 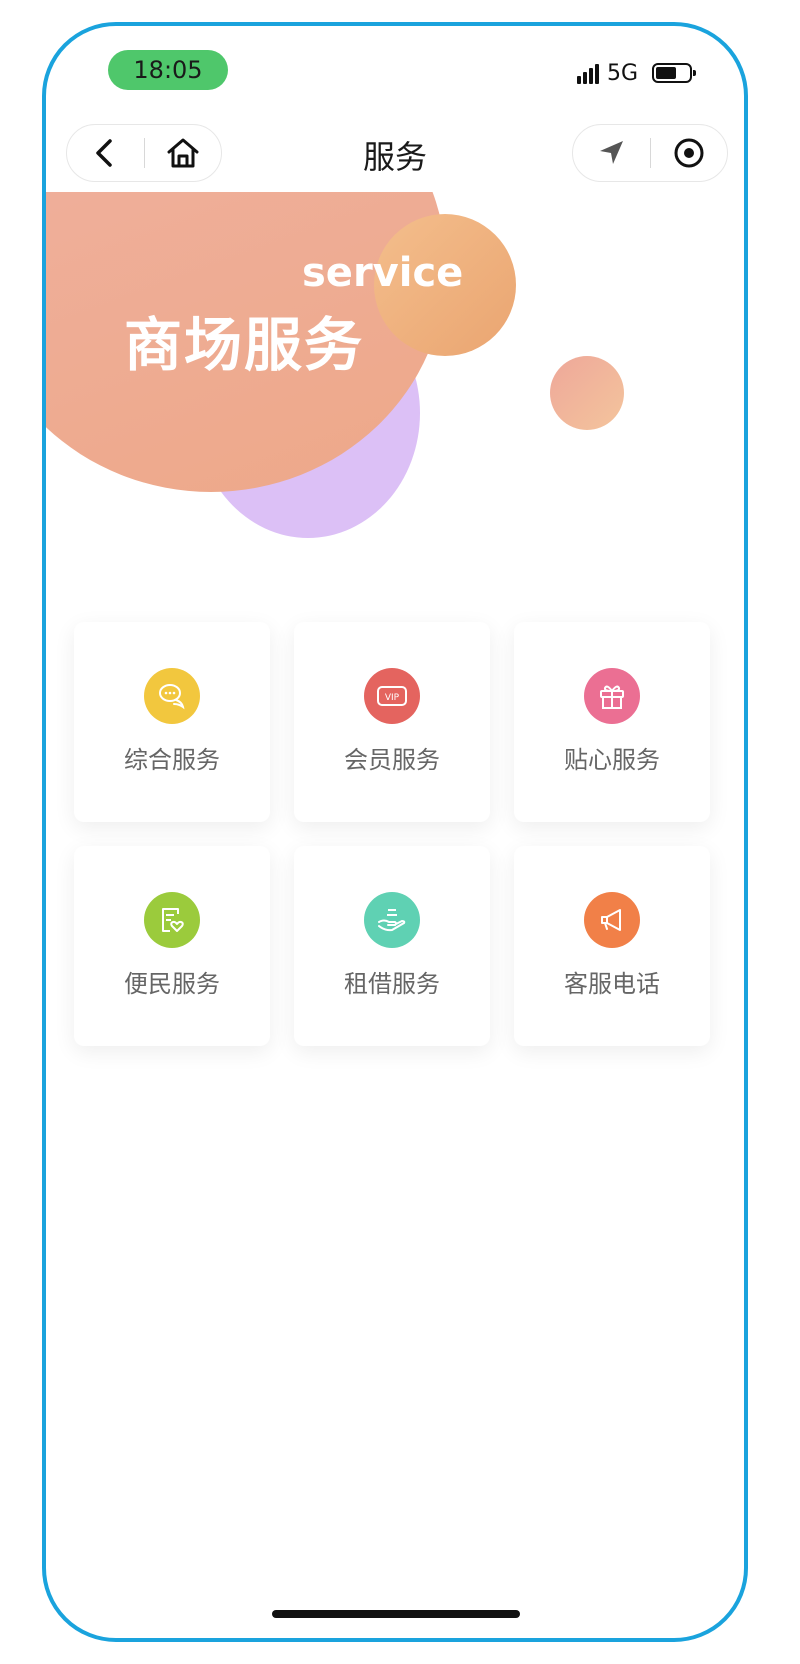 I want to click on svg-text: VIP, so click(x=392, y=698).